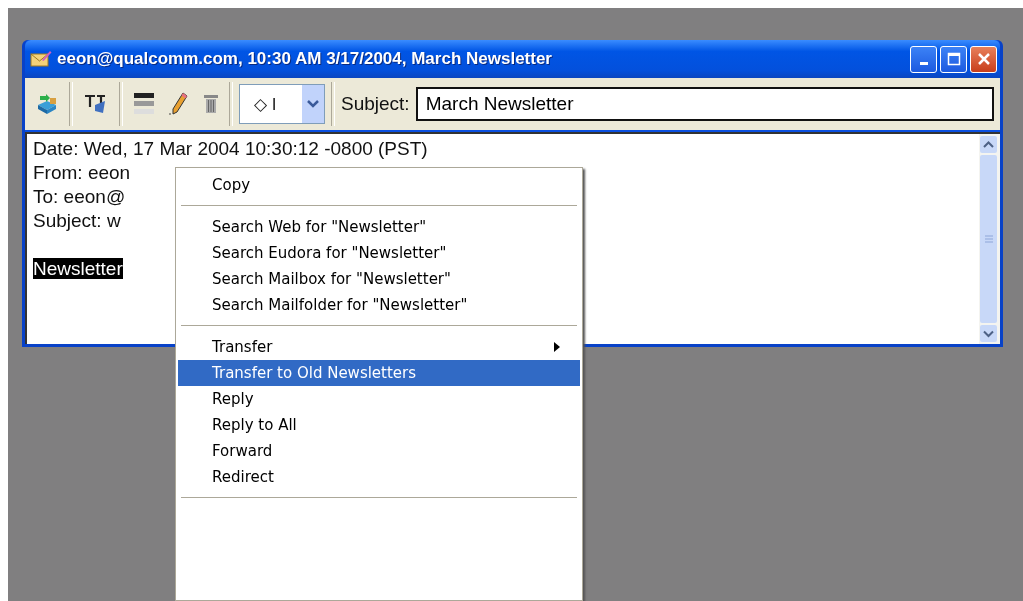  Describe the element at coordinates (41, 59) in the screenshot. I see `envelope-pencil-icon` at that location.